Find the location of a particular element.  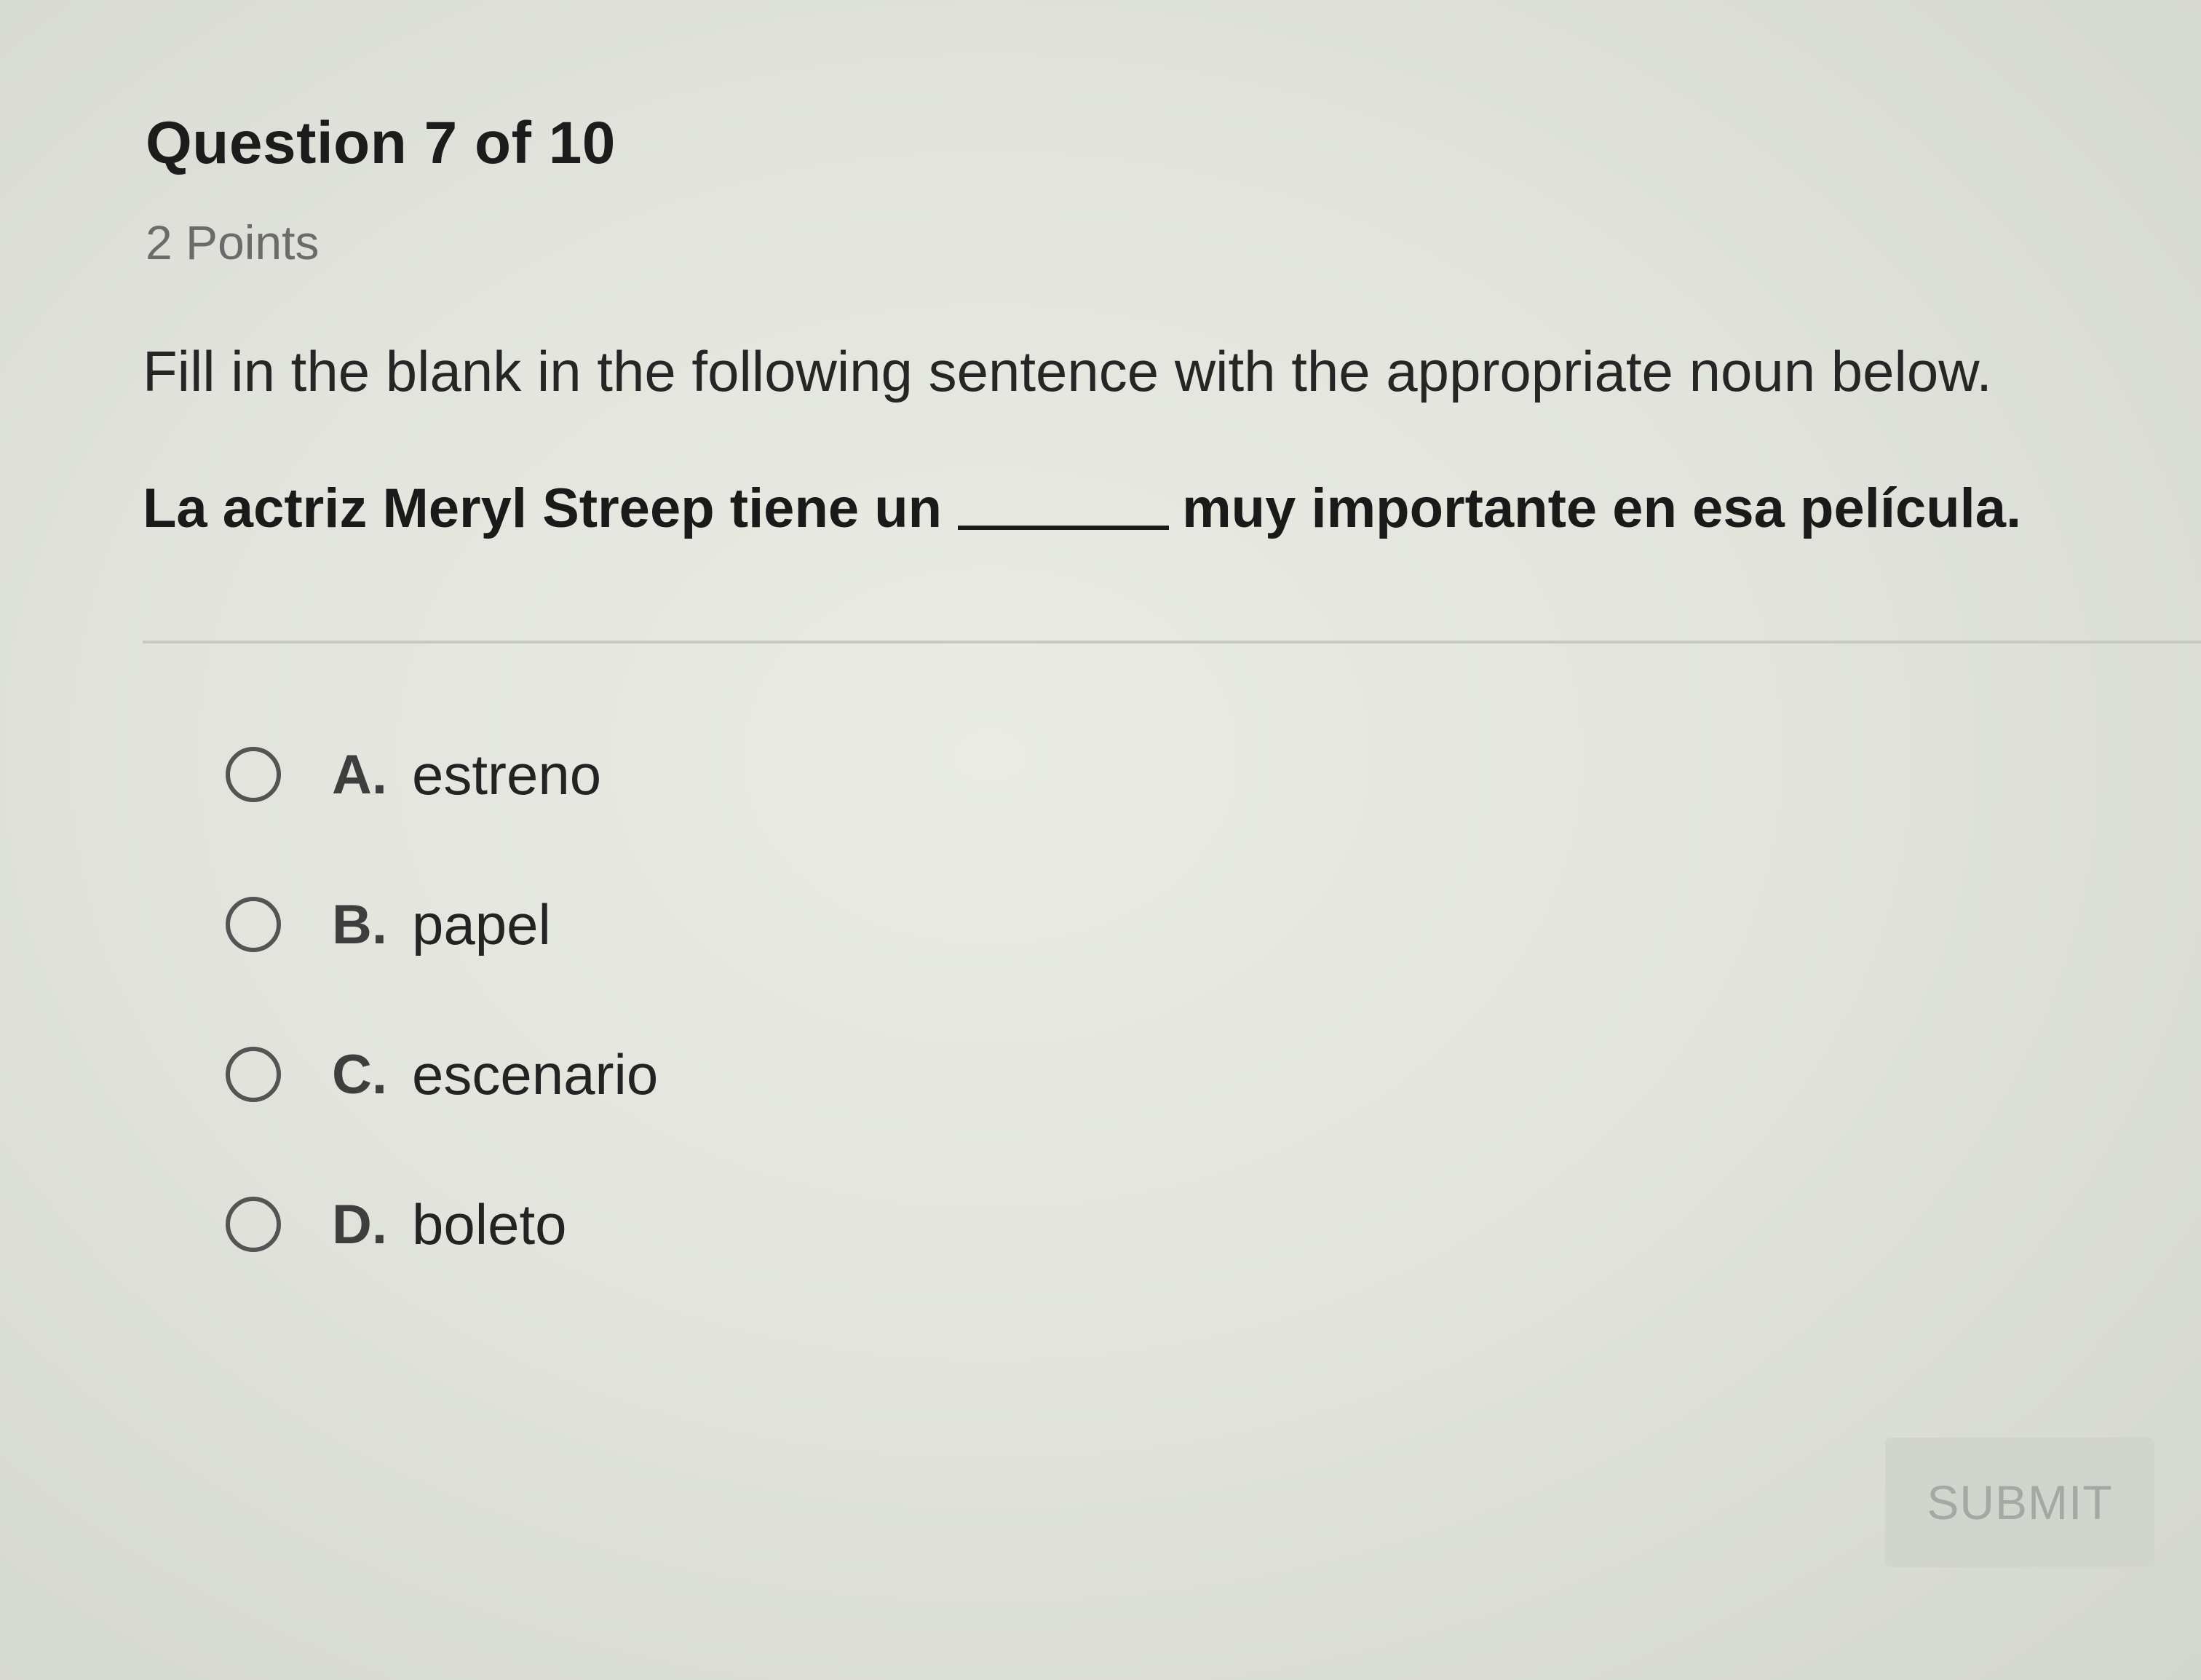

option-letter: C. is located at coordinates (359, 1074).